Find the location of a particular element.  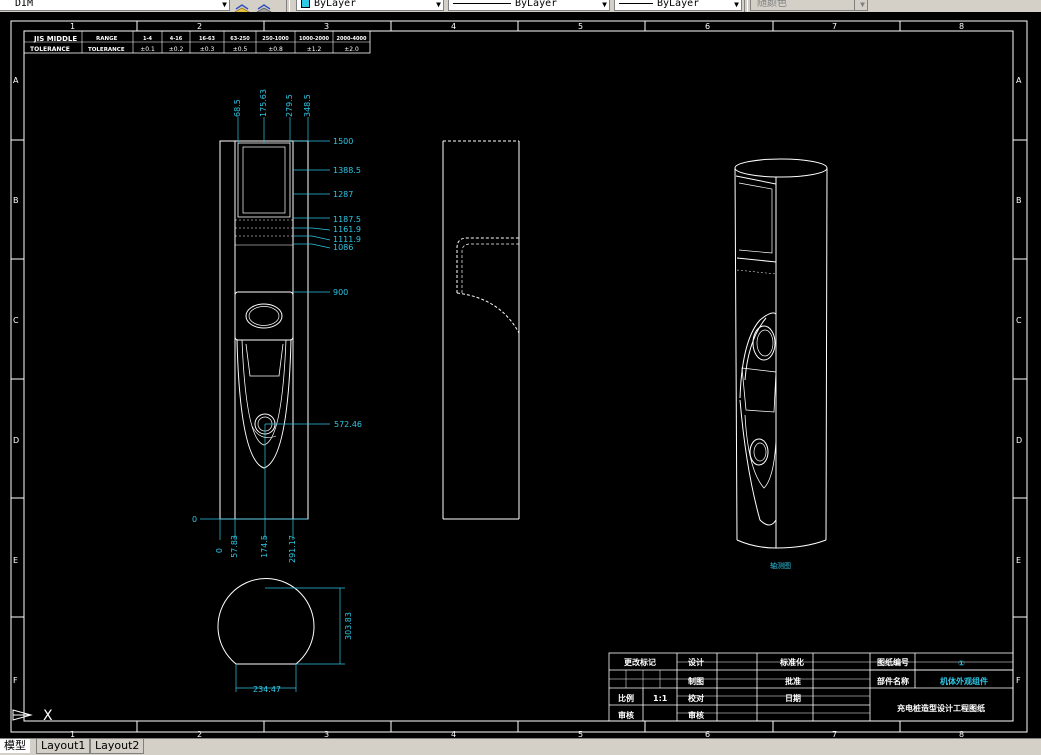

dim-bottom-3: 174.5 is located at coordinates (264, 546).